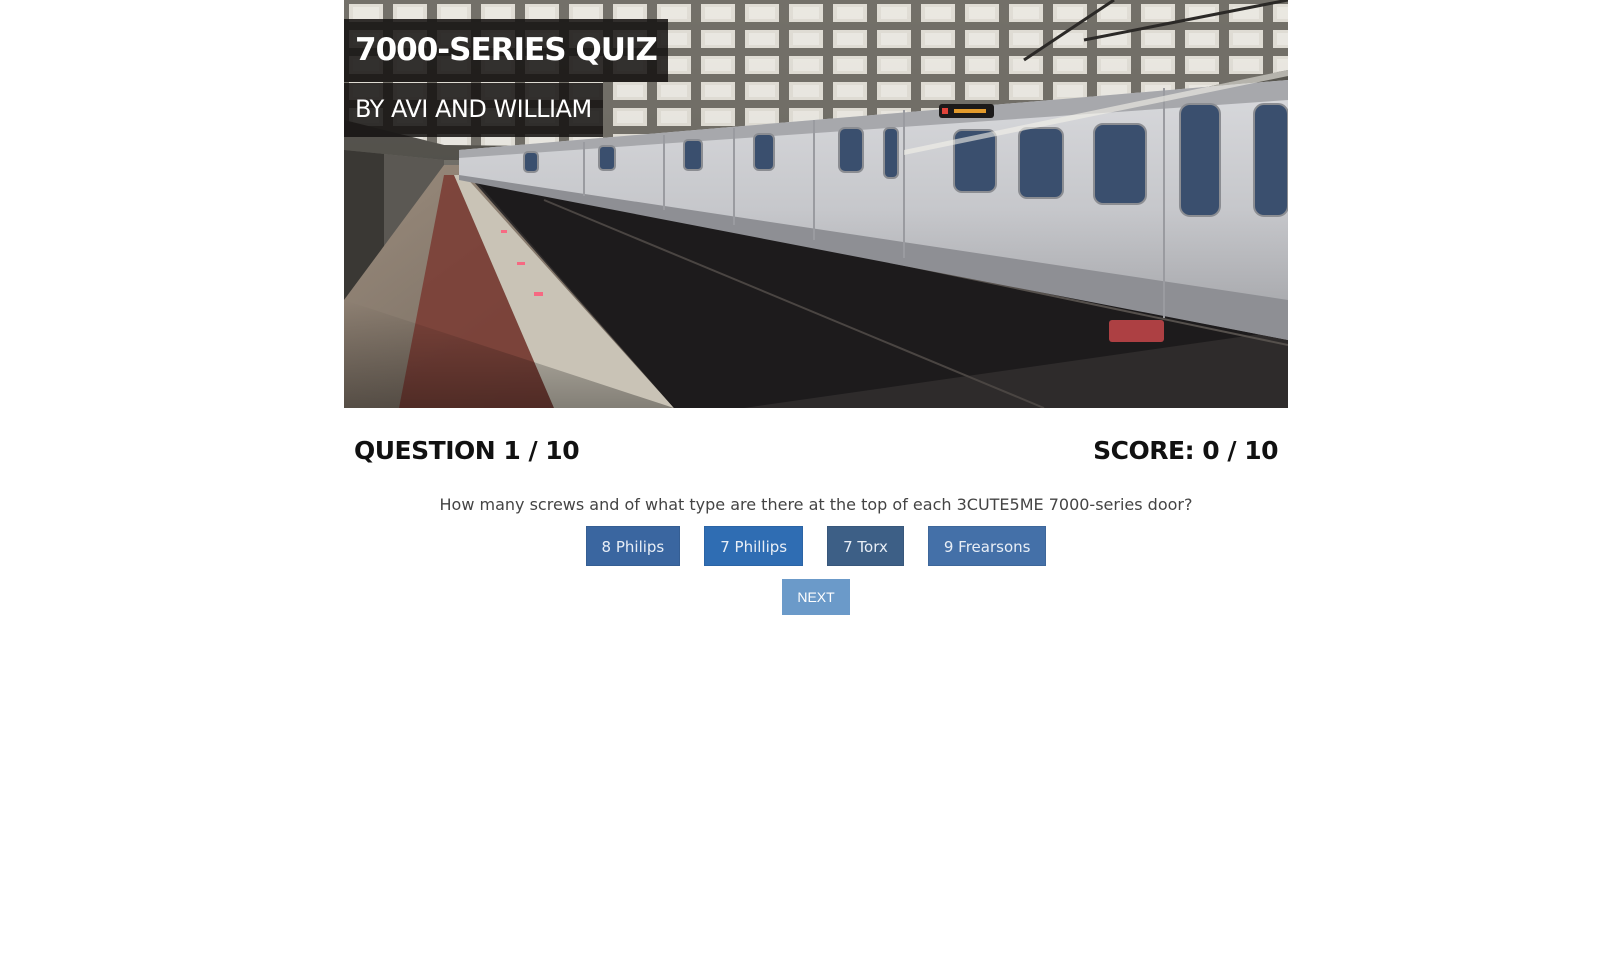 The image size is (1624, 959). I want to click on next-button: NEXT, so click(816, 597).